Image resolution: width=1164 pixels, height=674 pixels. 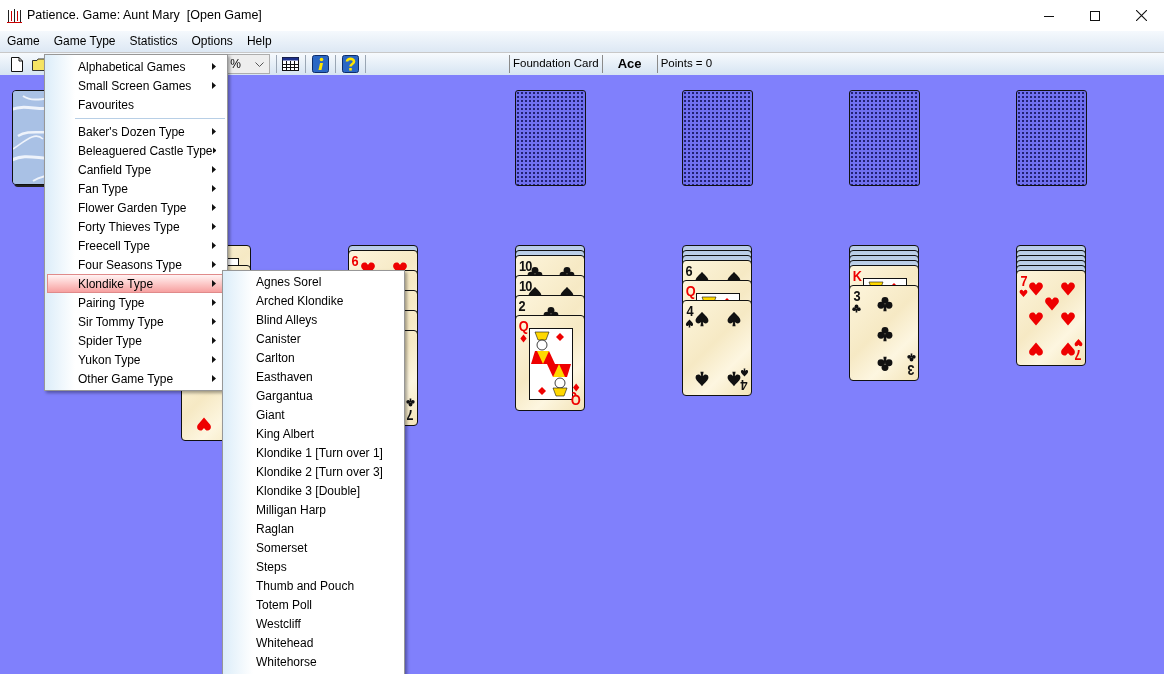 I want to click on menu-item: Giant, so click(x=313, y=414).